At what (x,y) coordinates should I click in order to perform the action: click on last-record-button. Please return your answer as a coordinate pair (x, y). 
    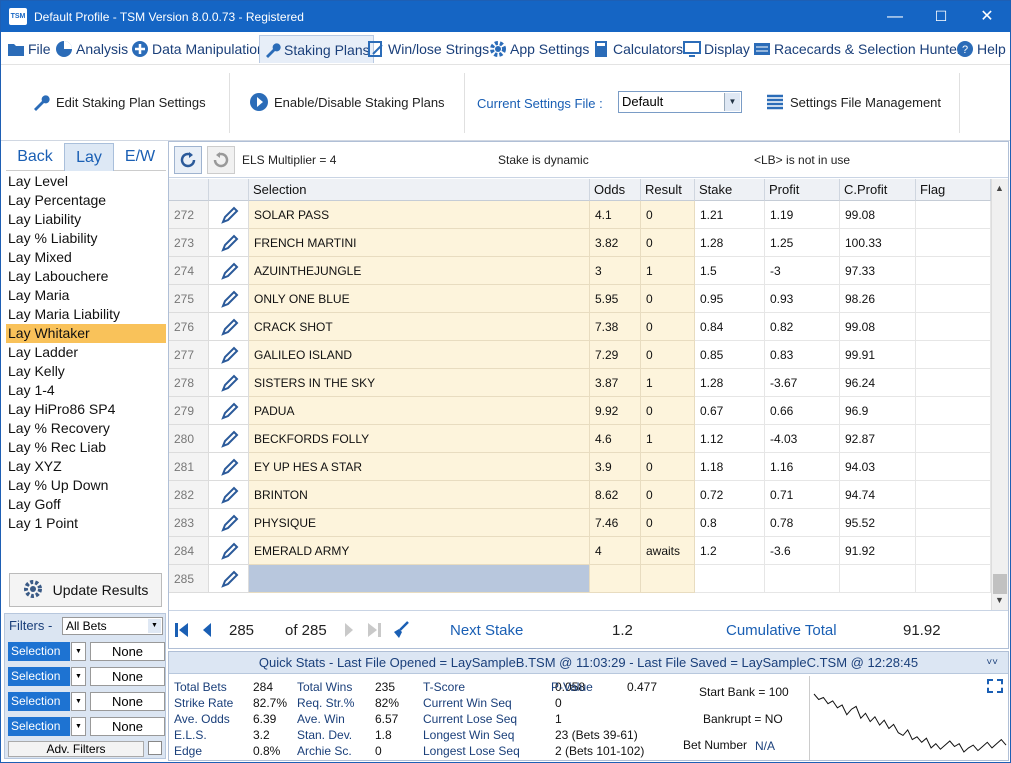
    Looking at the image, I should click on (374, 631).